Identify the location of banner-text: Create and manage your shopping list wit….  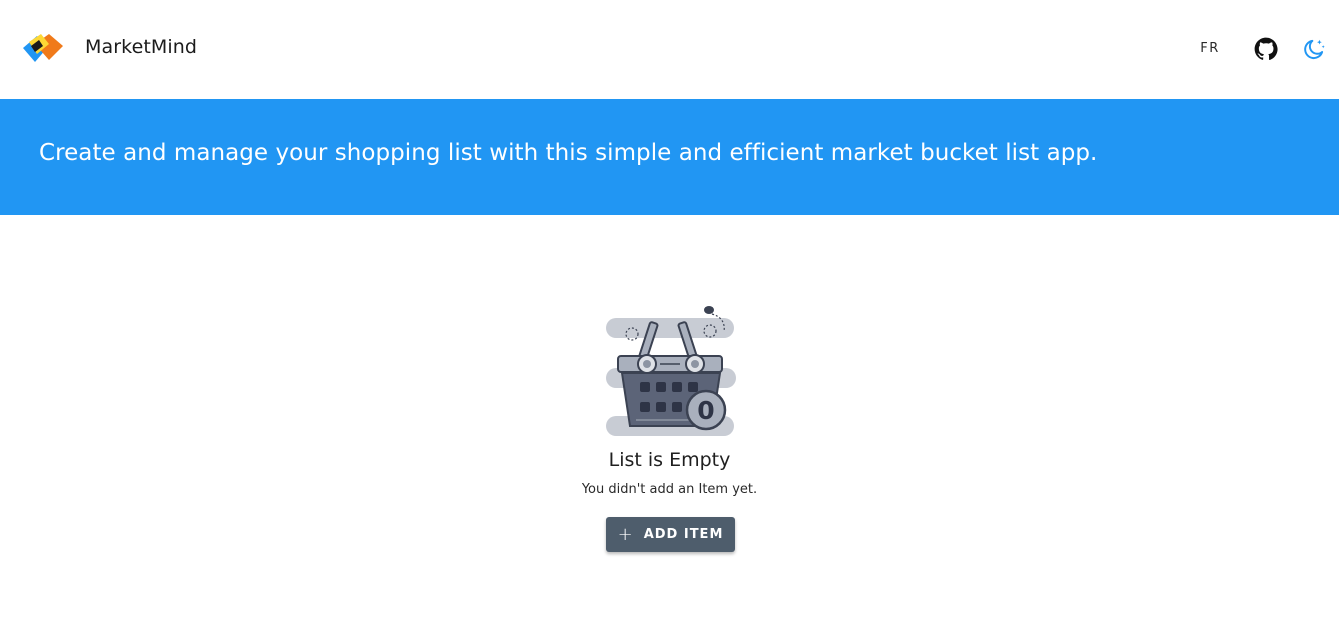
(568, 153).